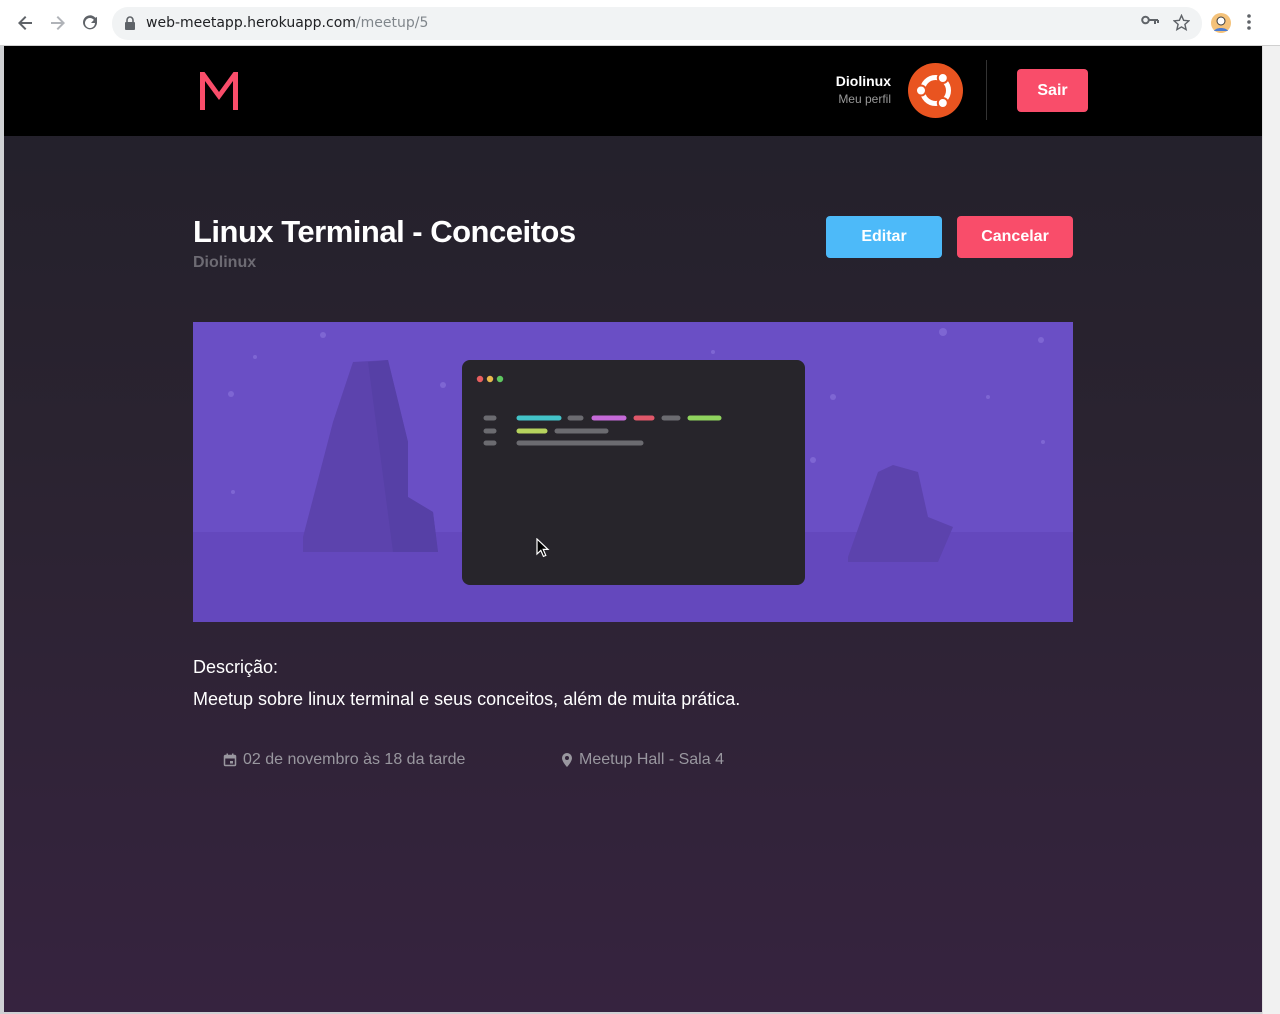 This screenshot has width=1280, height=1014. Describe the element at coordinates (392, 23) in the screenshot. I see `url-path: /meetup/5` at that location.